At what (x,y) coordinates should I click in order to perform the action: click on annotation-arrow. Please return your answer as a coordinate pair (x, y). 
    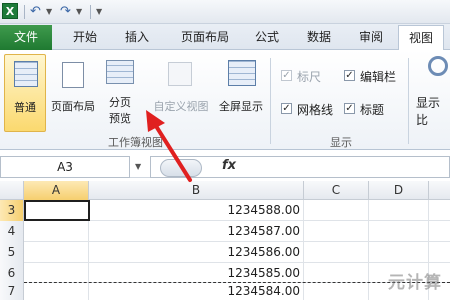
    Looking at the image, I should click on (169, 146).